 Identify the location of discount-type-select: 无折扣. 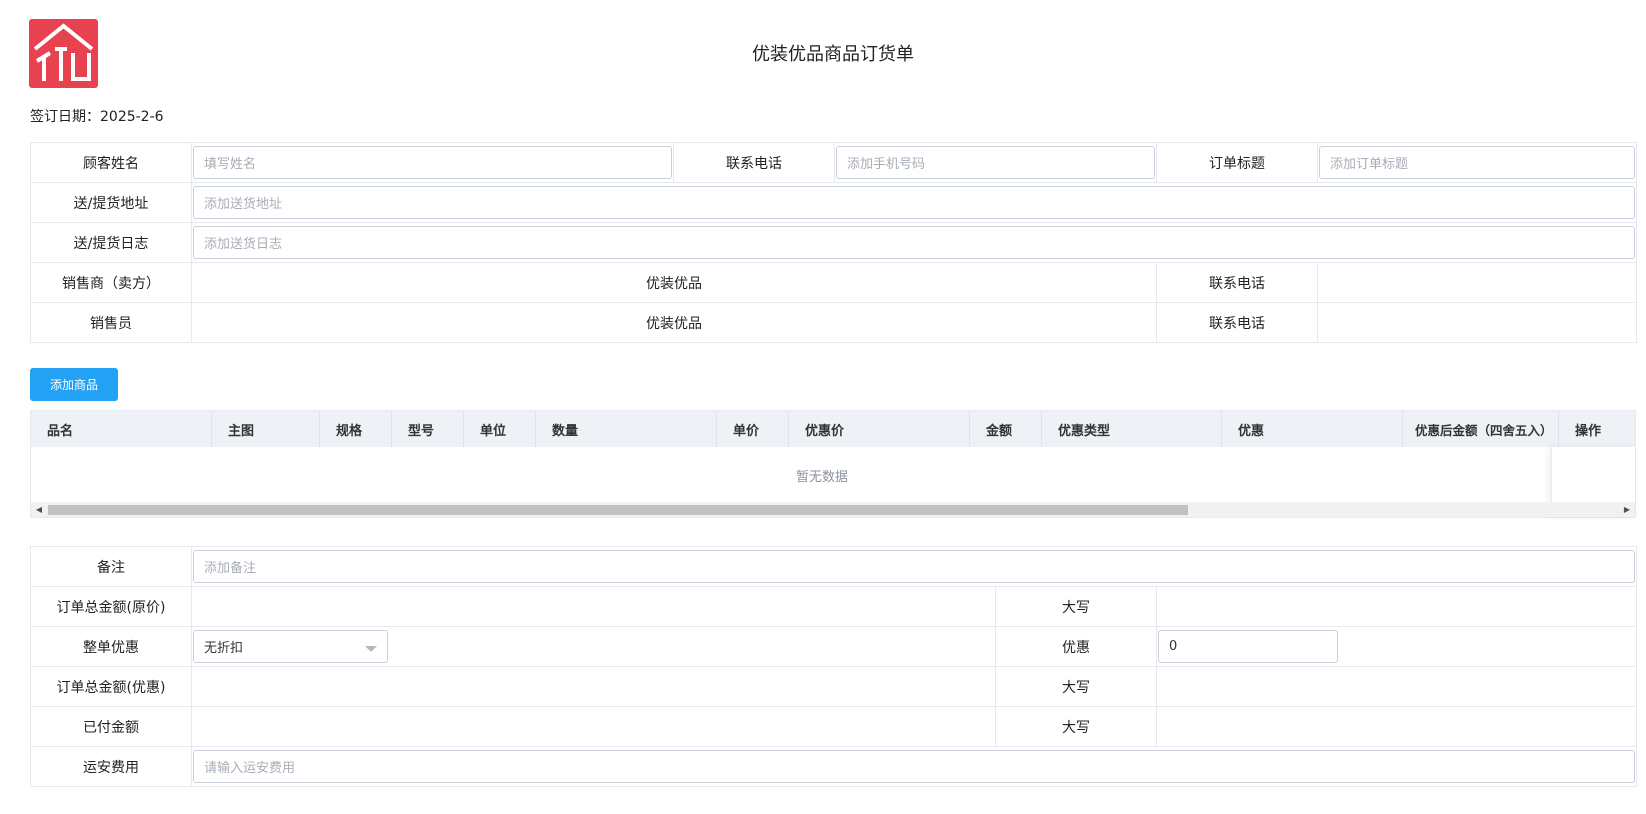
(290, 646).